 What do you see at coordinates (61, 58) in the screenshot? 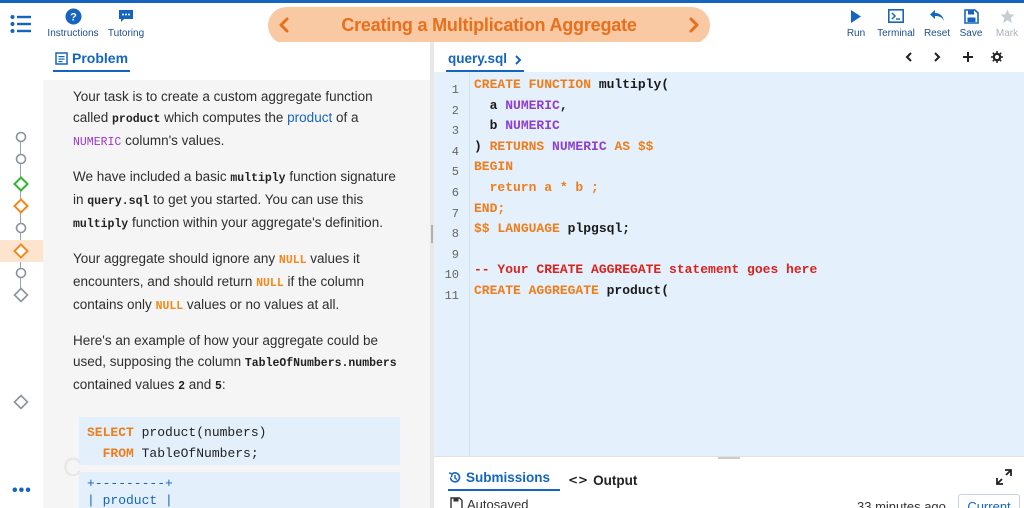
I see `document-icon` at bounding box center [61, 58].